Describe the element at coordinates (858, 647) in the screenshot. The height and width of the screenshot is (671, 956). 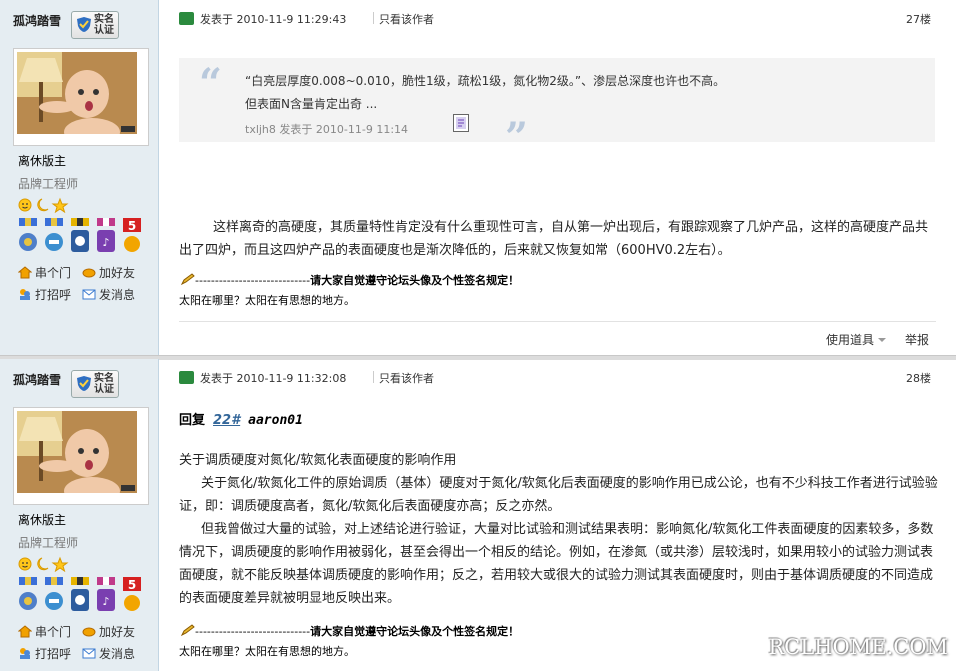
I see `site-watermark: RCLHOME.COM` at that location.